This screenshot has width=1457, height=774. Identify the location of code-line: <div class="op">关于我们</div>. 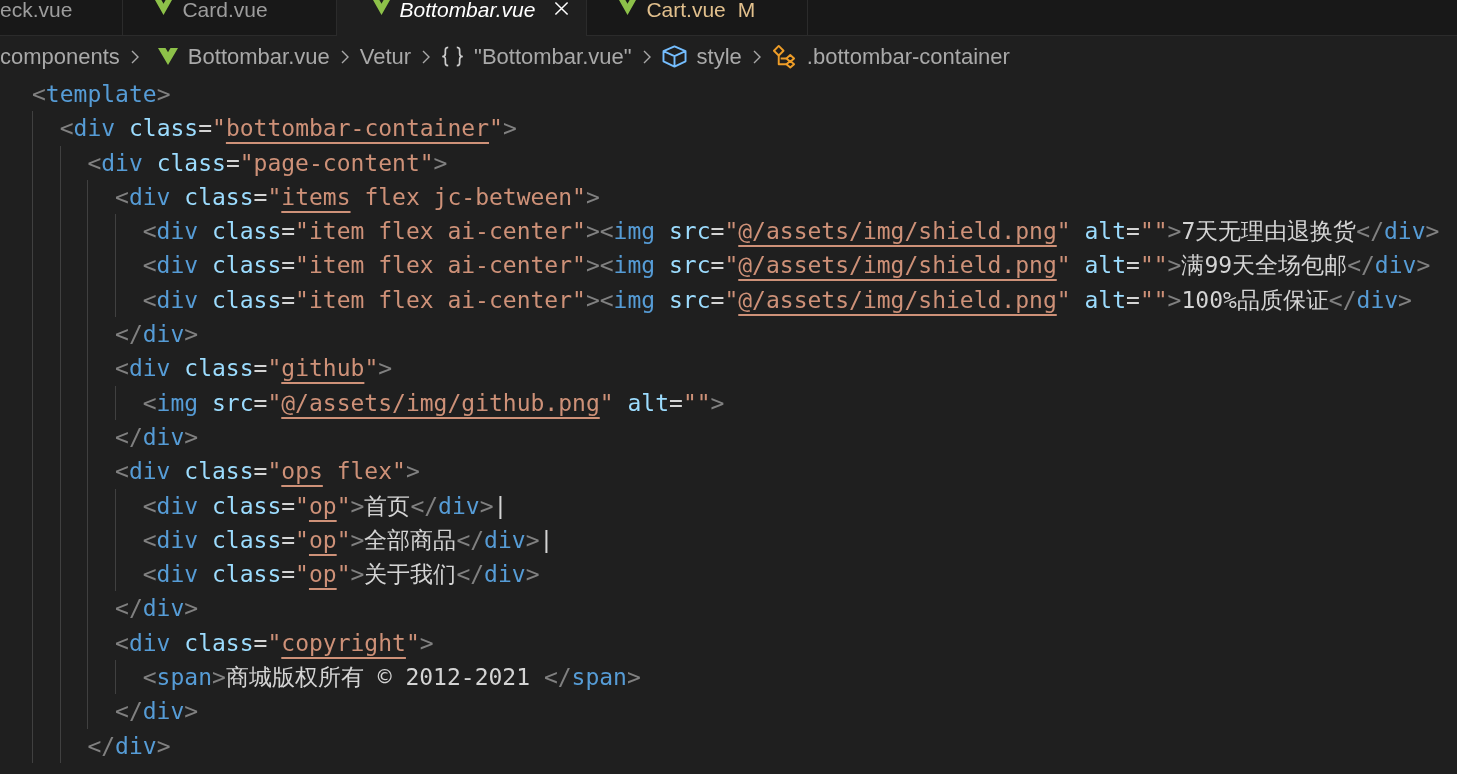
(341, 575).